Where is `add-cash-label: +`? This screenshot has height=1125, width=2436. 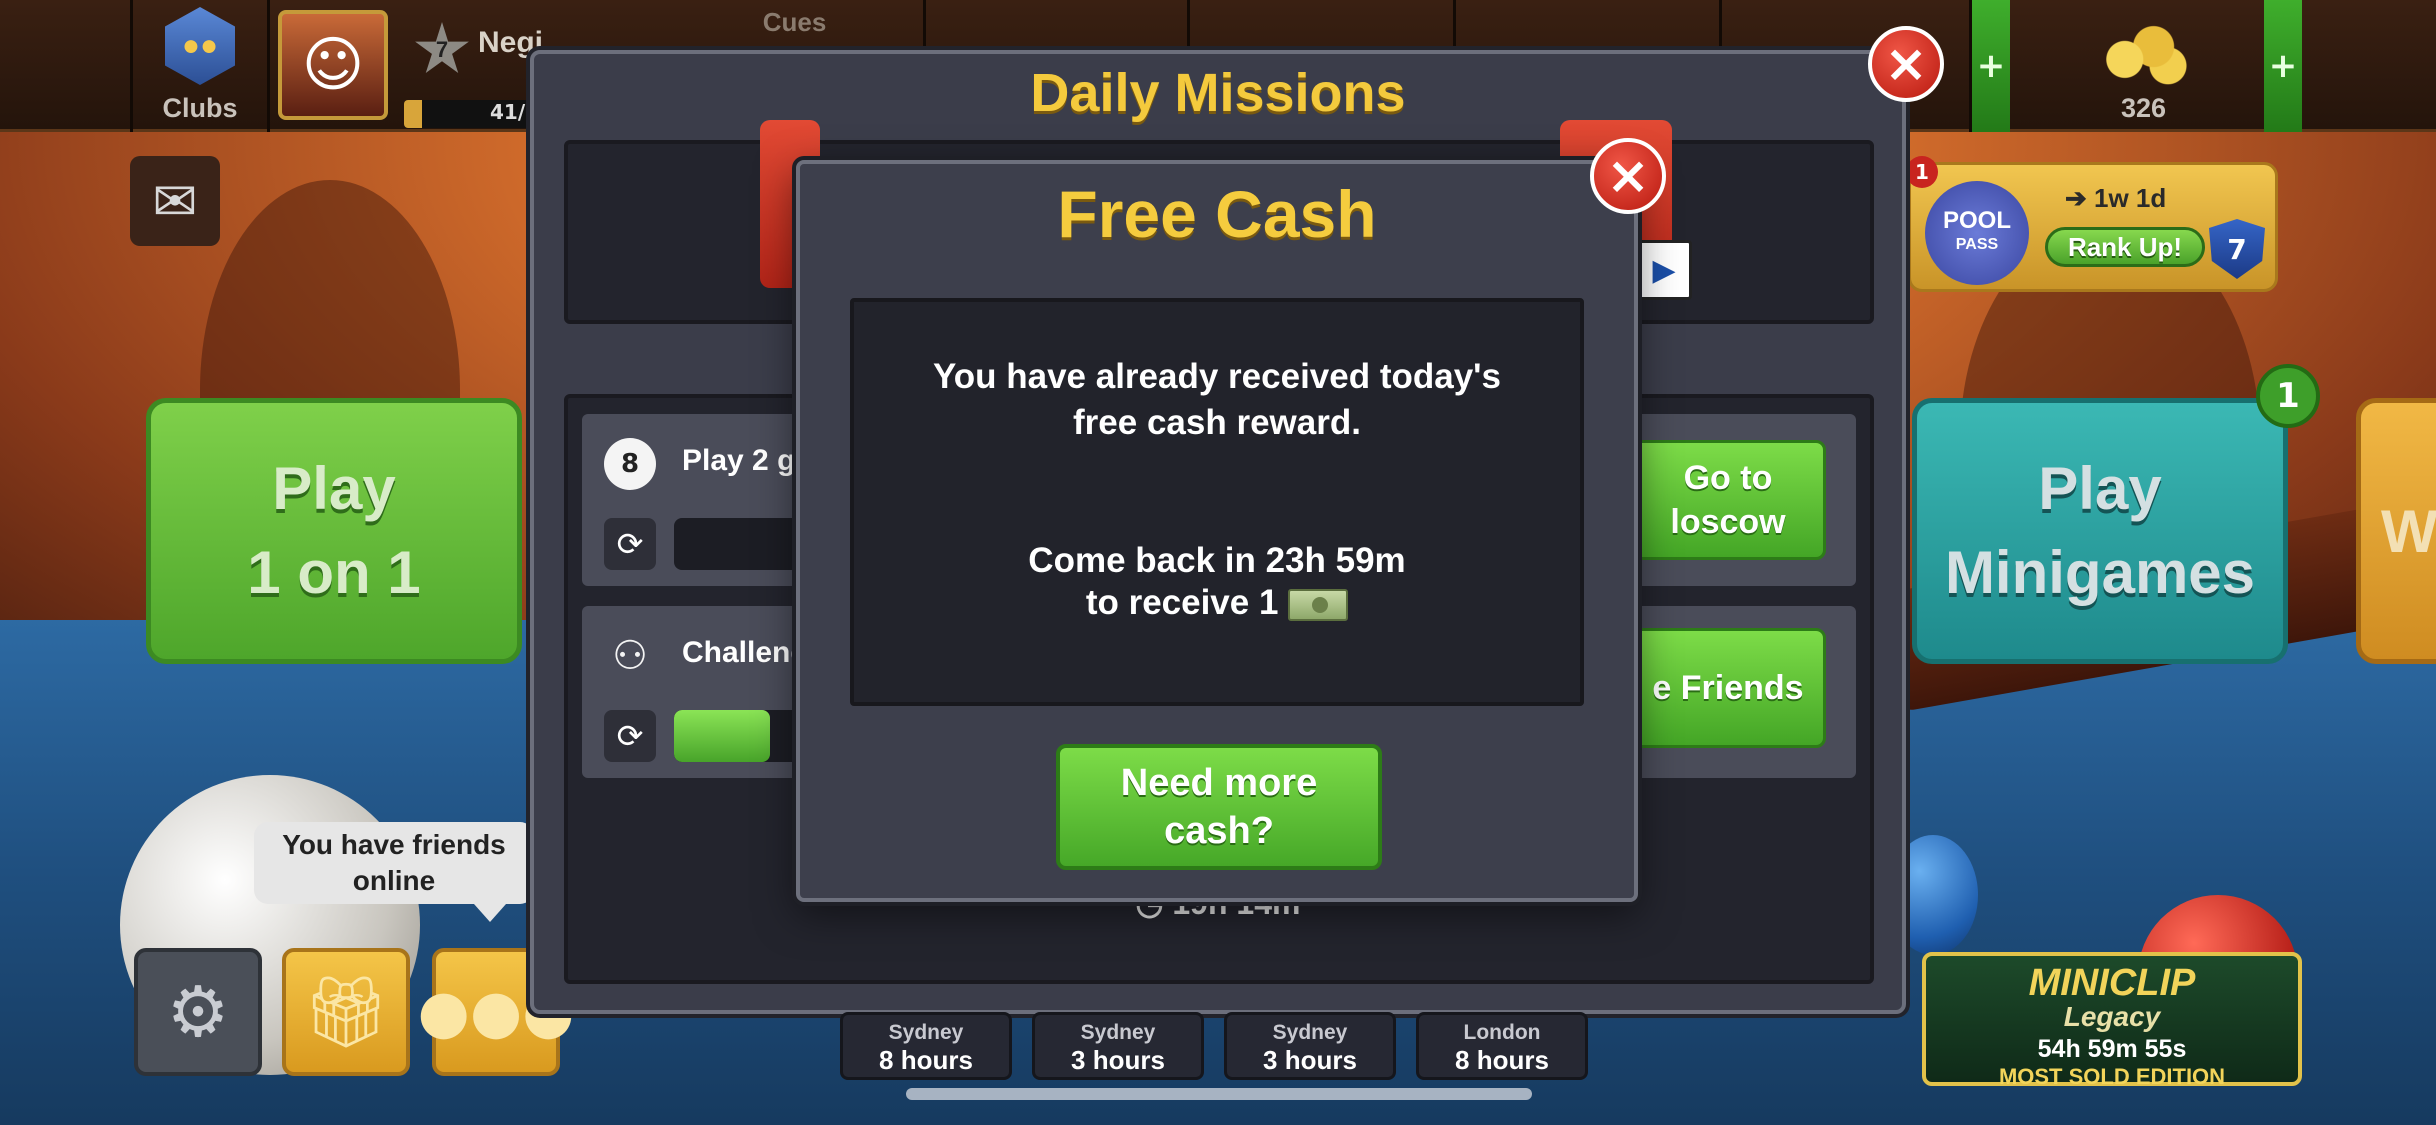
add-cash-label: + is located at coordinates (1991, 66).